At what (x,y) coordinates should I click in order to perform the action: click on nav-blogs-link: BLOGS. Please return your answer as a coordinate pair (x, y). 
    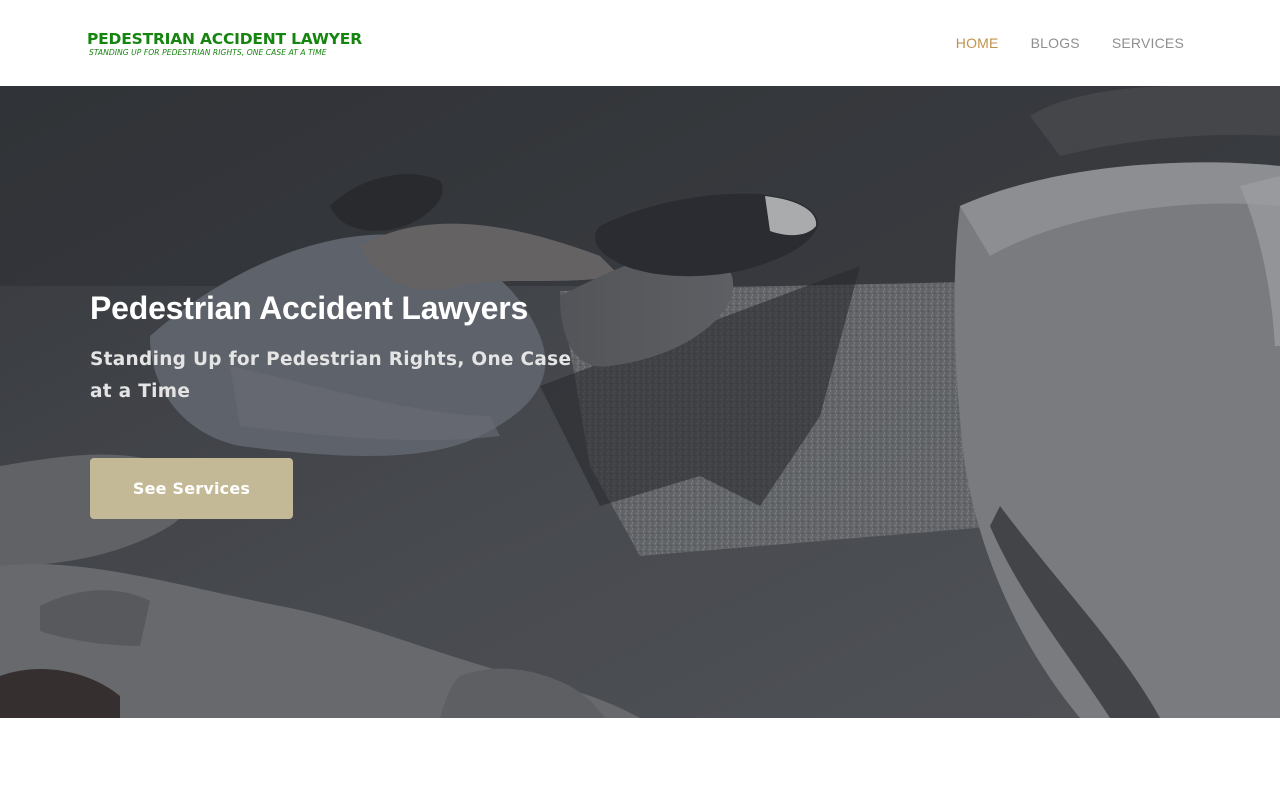
    Looking at the image, I should click on (1055, 43).